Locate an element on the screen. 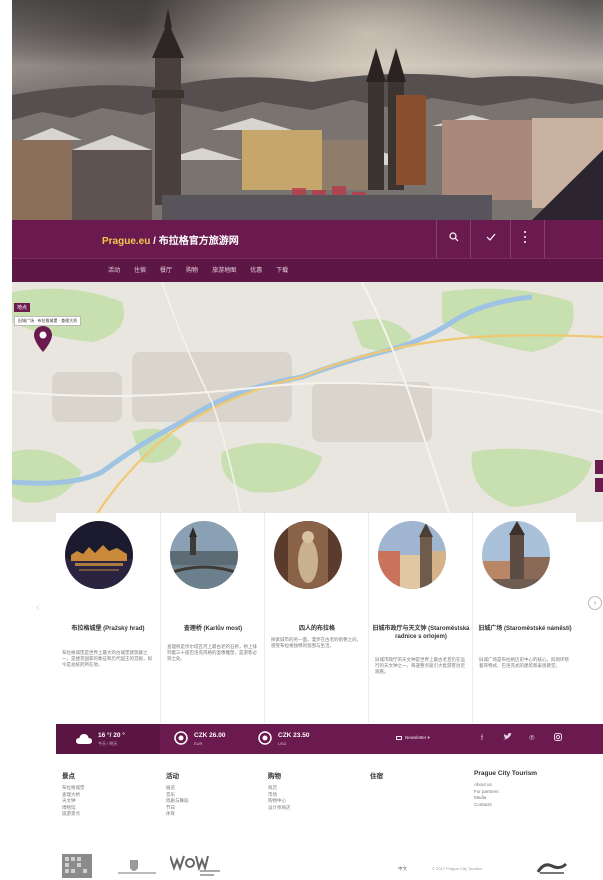 This screenshot has width=603, height=880. footer-heading: 住宿 is located at coordinates (376, 776).